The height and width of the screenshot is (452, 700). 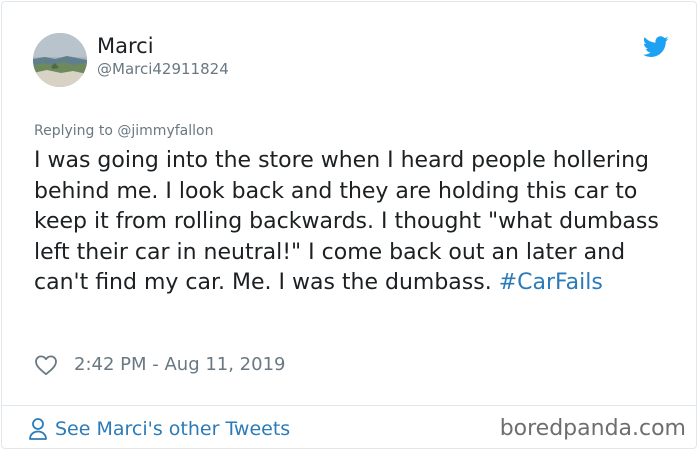 I want to click on tweet-meta: 2:42 PM - Aug 11, 2019, so click(x=160, y=365).